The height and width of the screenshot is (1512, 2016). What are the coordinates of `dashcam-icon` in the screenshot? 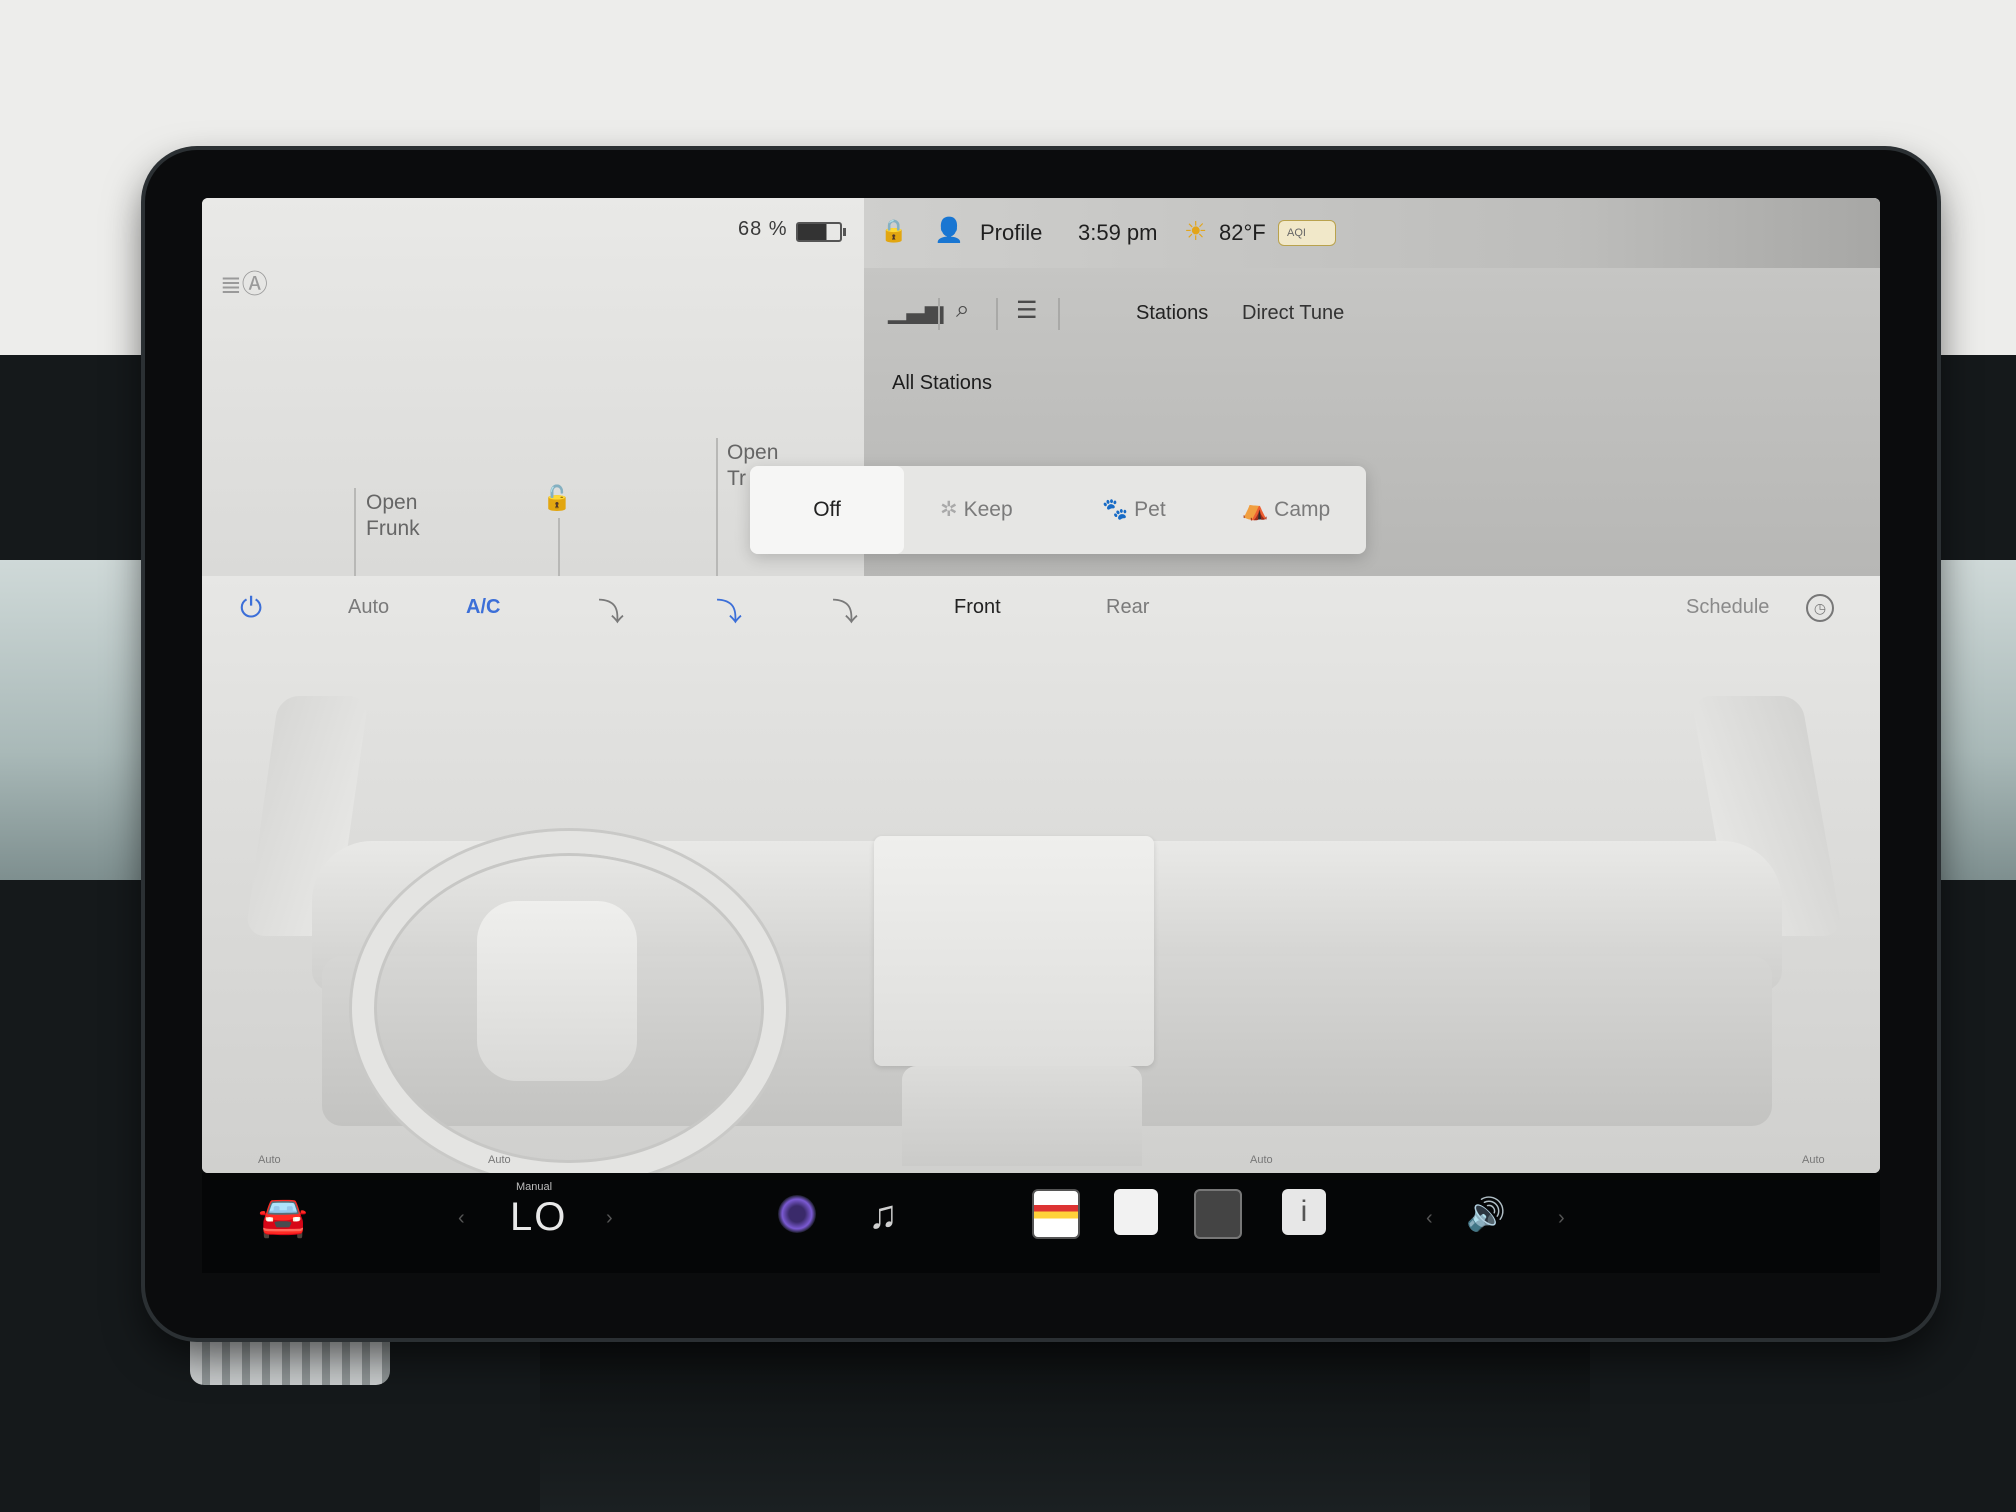 It's located at (1218, 1214).